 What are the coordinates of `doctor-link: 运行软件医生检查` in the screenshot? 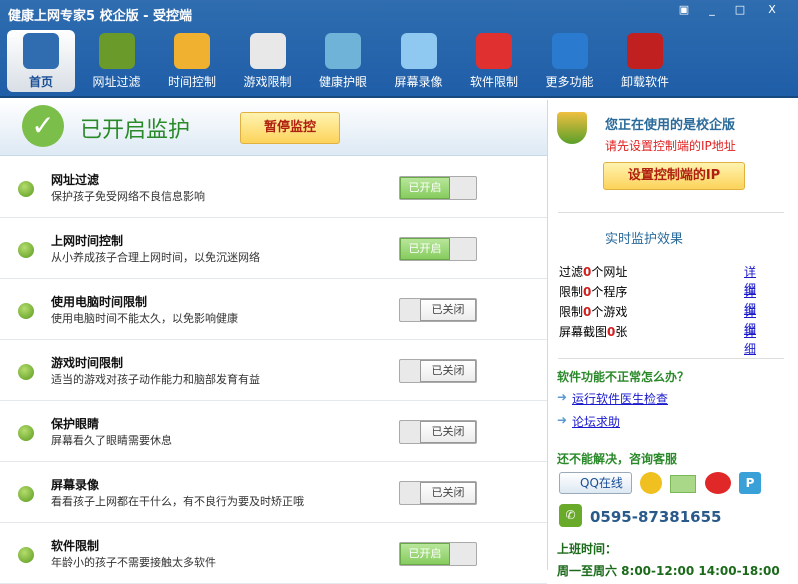 It's located at (620, 398).